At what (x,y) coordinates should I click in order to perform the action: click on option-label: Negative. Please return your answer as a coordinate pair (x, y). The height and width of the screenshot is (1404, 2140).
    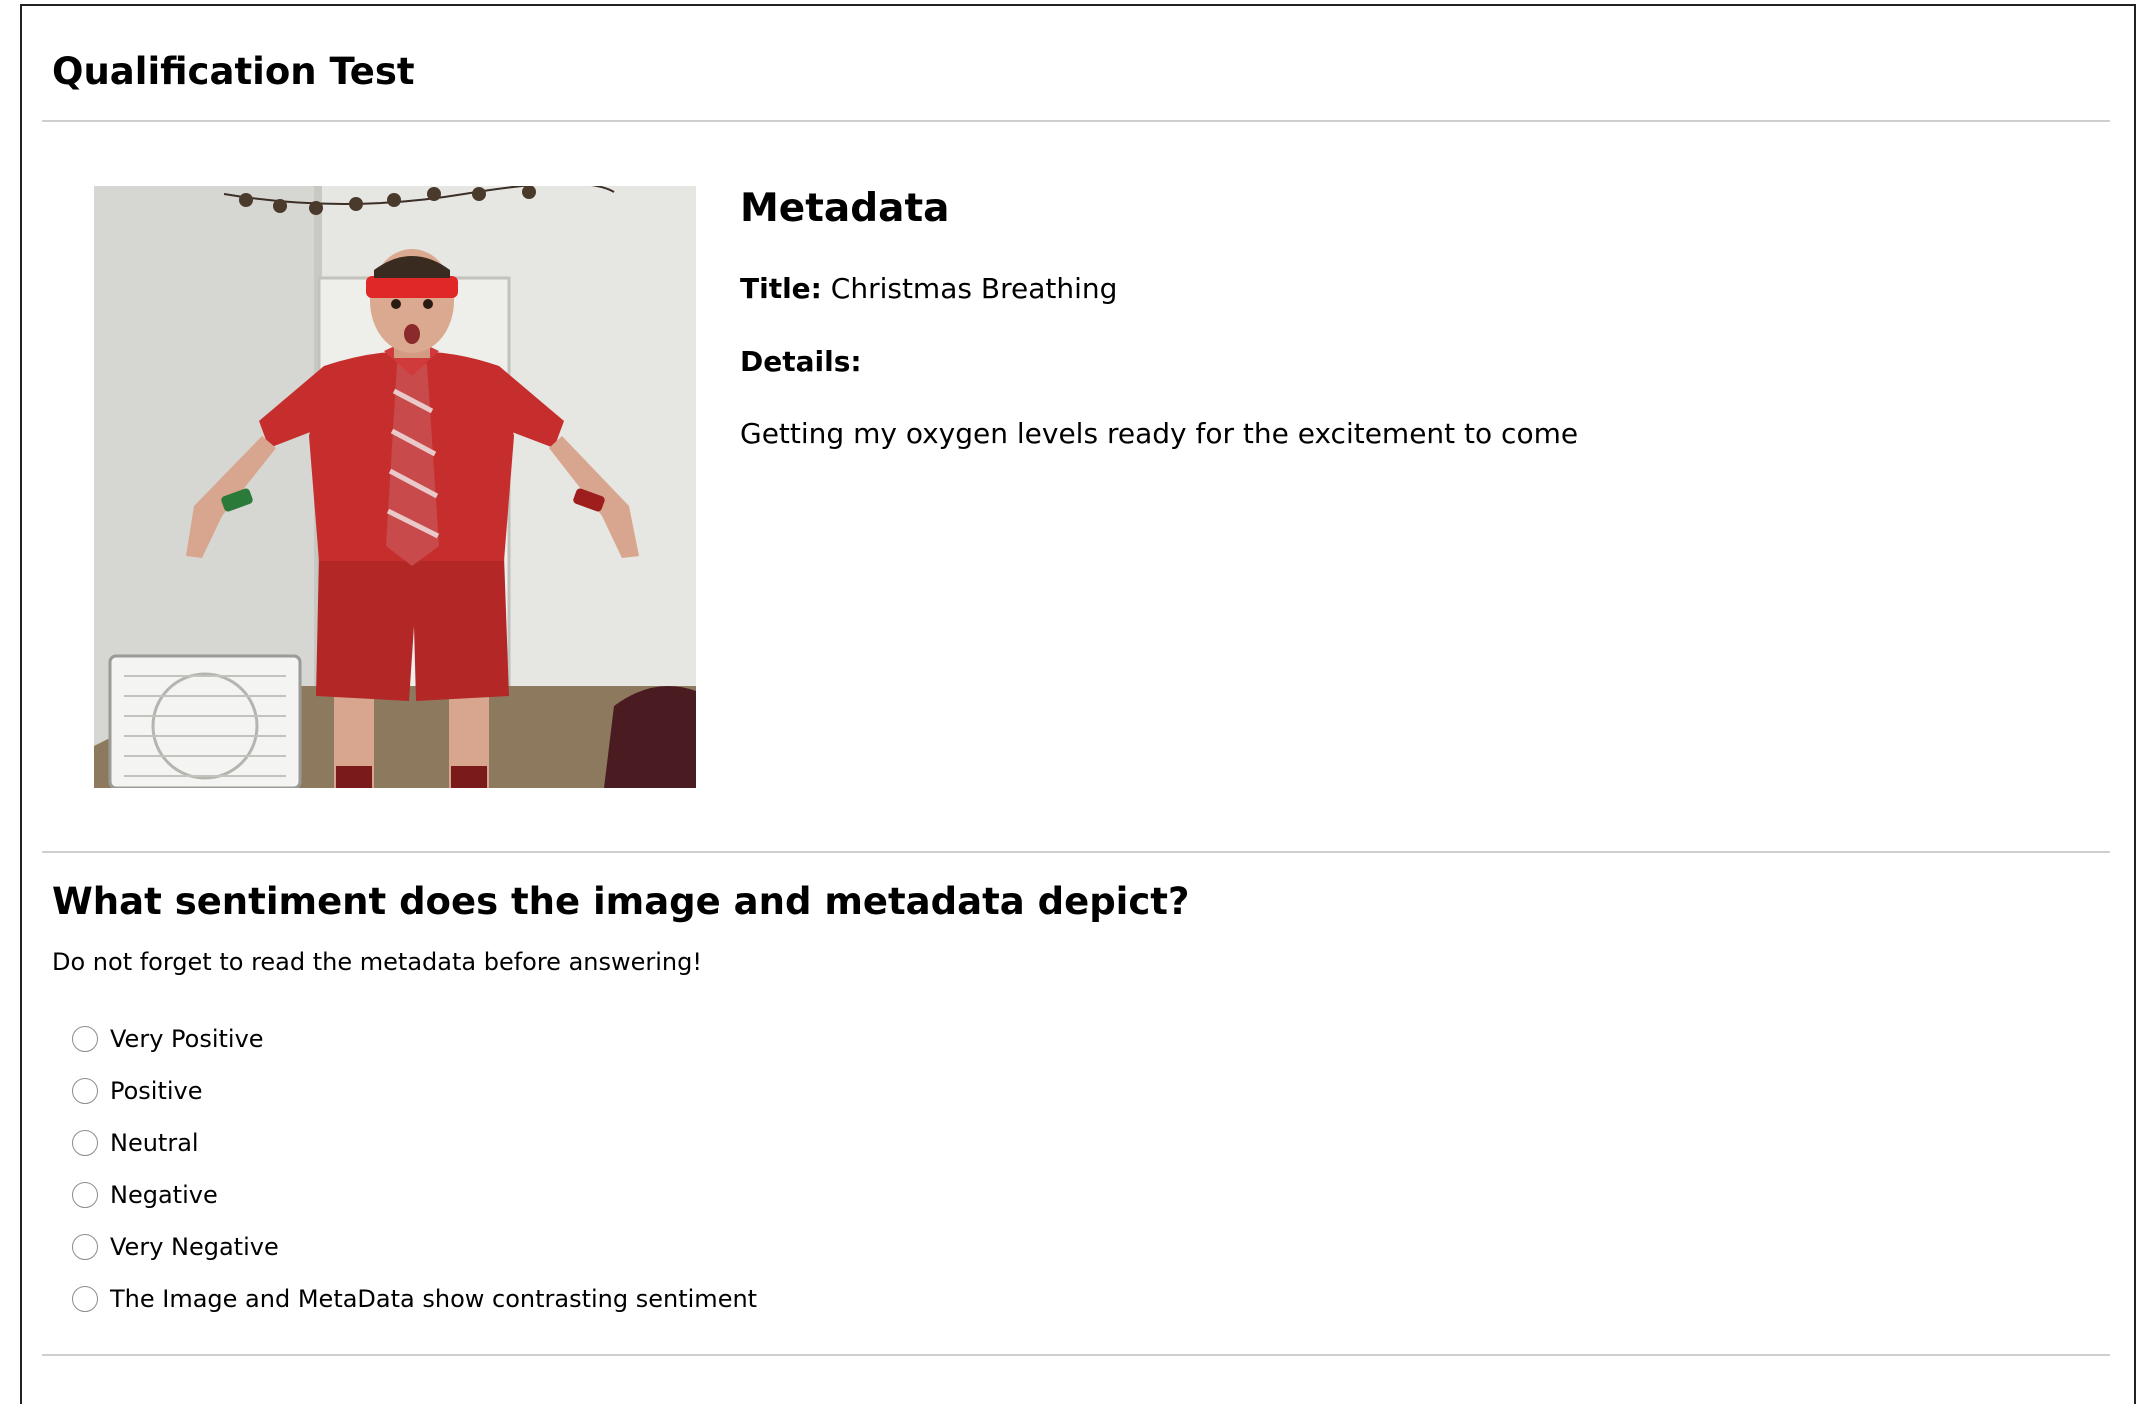
    Looking at the image, I should click on (164, 1195).